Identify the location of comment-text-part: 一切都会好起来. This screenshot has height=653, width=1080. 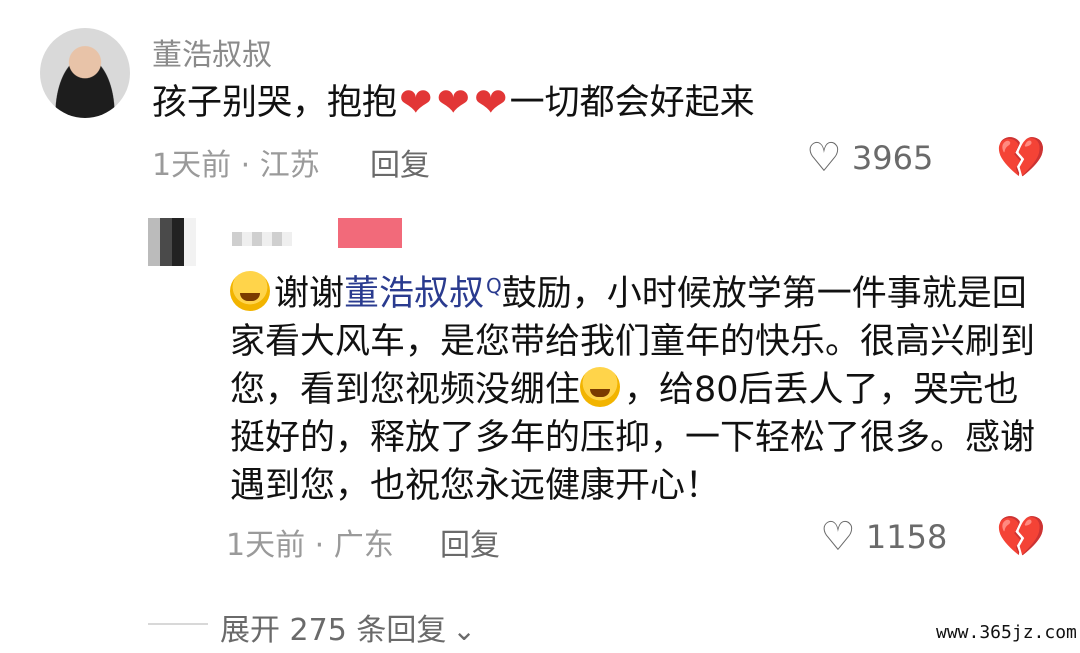
(632, 103).